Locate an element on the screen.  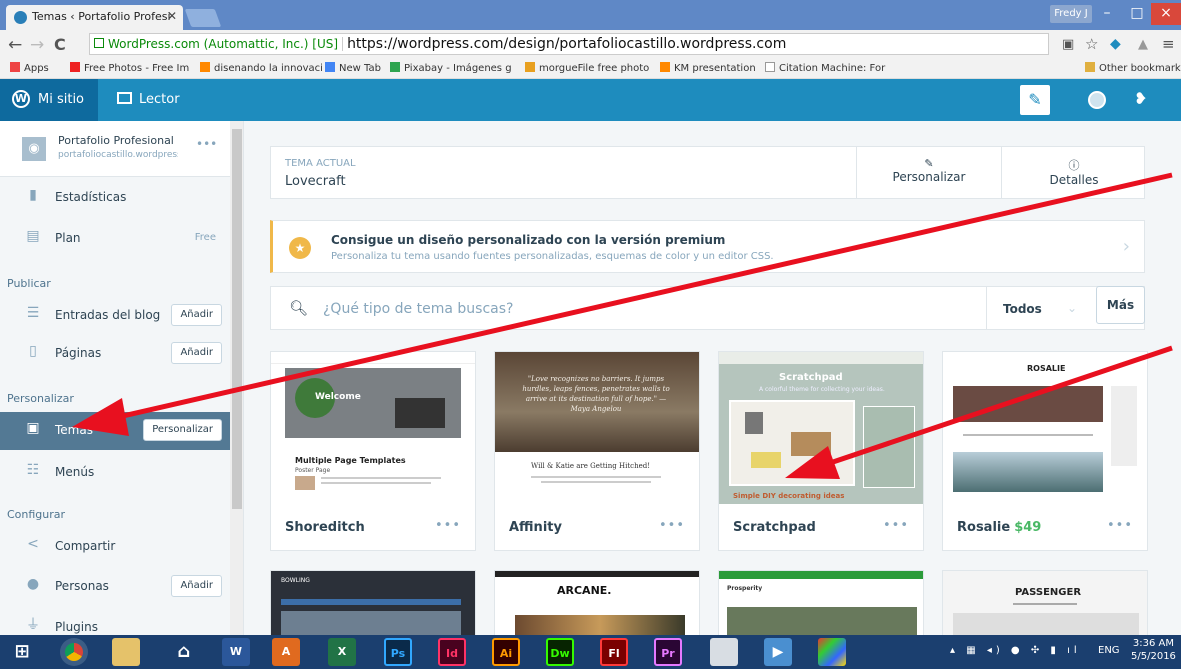
color-app-icon is located at coordinates (832, 652).